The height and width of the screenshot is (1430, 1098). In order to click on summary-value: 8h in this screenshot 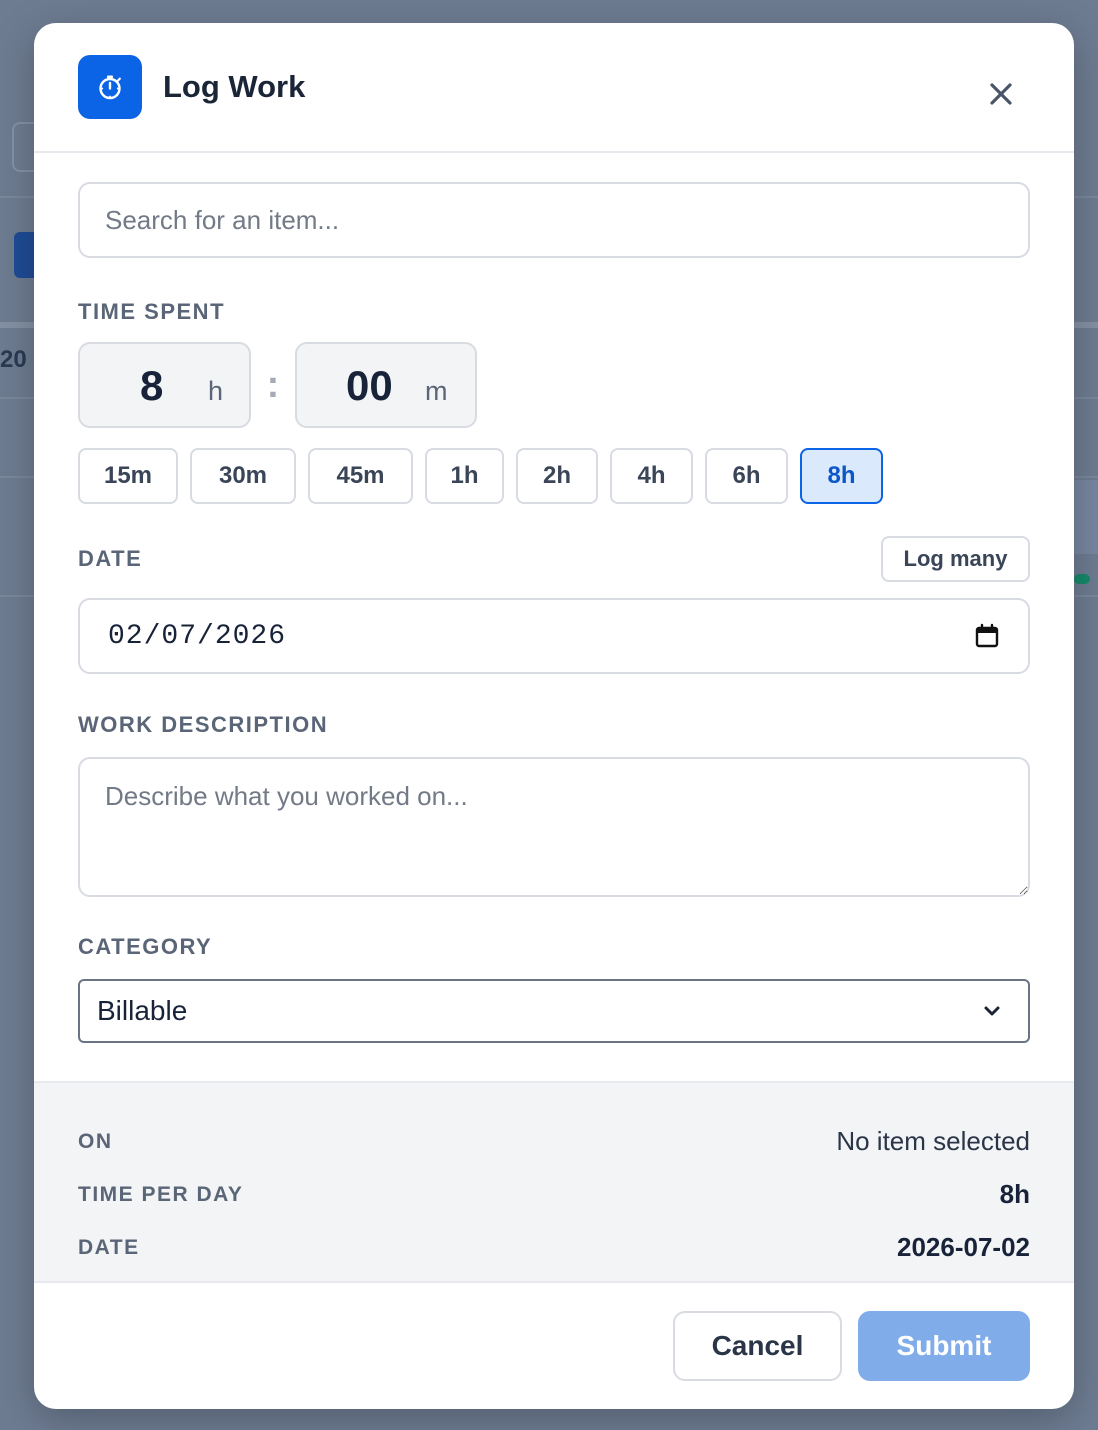, I will do `click(1014, 1194)`.